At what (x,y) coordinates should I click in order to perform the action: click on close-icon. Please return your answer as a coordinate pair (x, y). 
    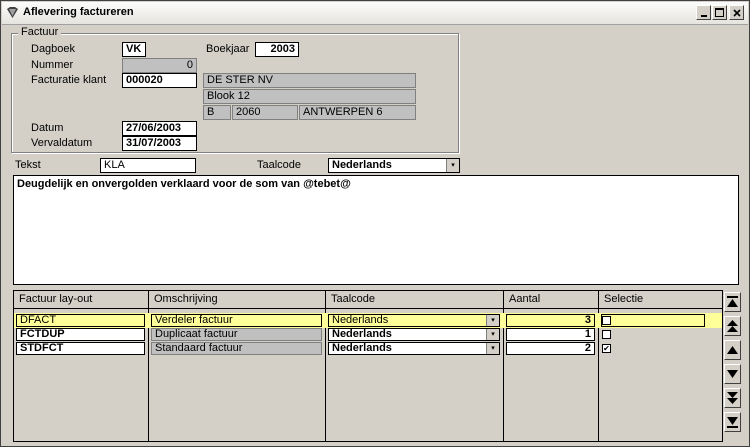
    Looking at the image, I should click on (736, 12).